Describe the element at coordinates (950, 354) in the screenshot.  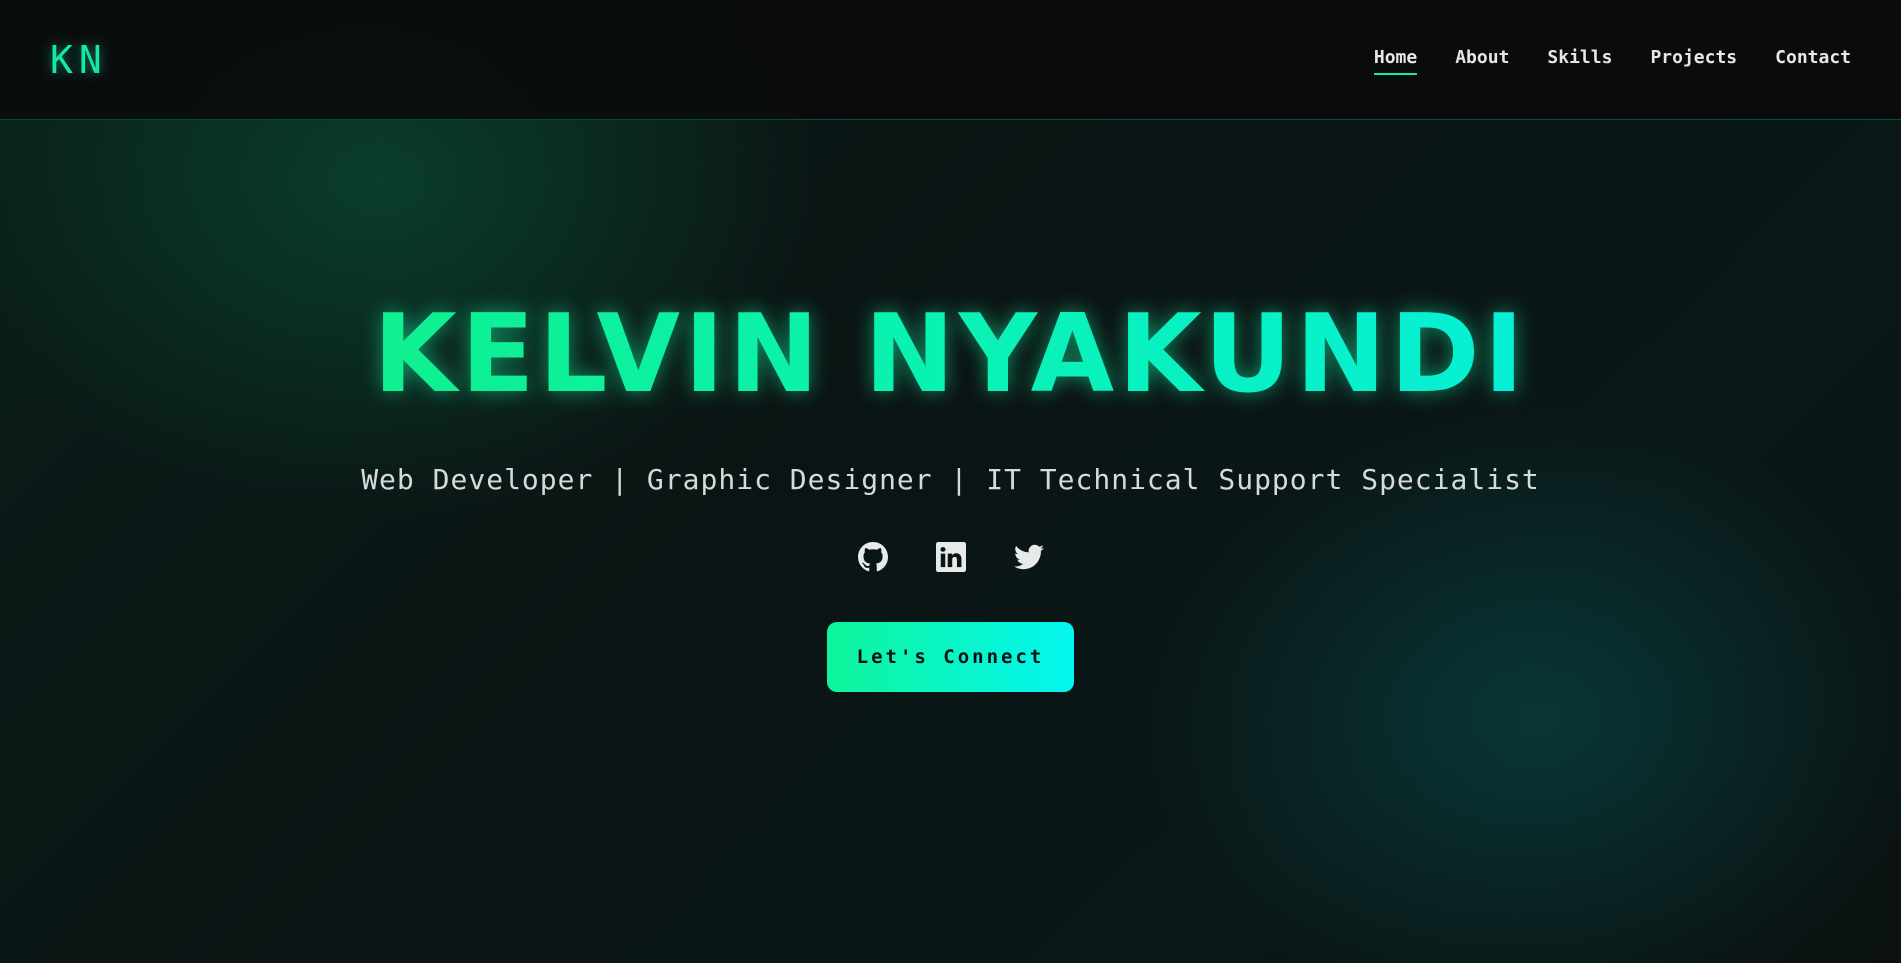
I see `hero-name: KELVIN NYAKUNDI` at that location.